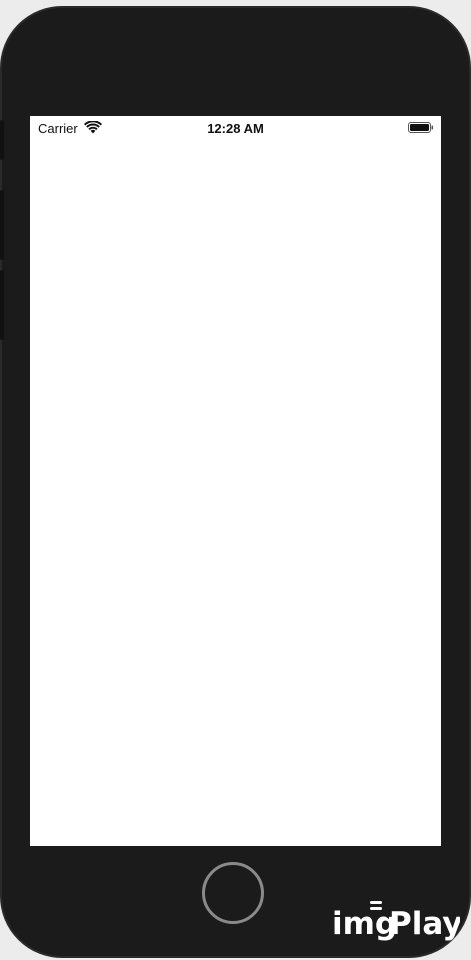  What do you see at coordinates (424, 924) in the screenshot?
I see `svg-text: Play` at bounding box center [424, 924].